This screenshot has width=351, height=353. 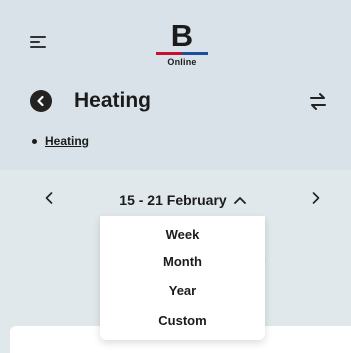 What do you see at coordinates (318, 102) in the screenshot?
I see `swap-arrows-icon` at bounding box center [318, 102].